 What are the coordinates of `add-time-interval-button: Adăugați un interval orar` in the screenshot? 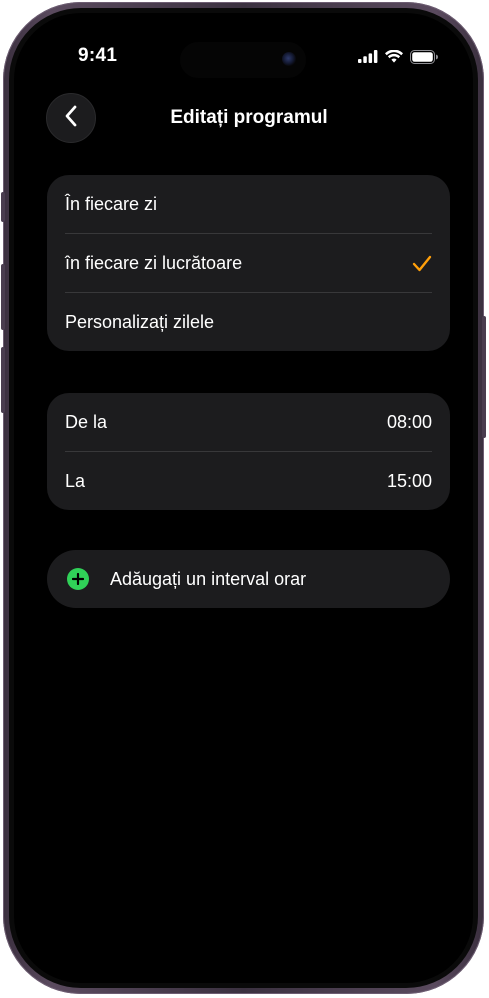 It's located at (248, 579).